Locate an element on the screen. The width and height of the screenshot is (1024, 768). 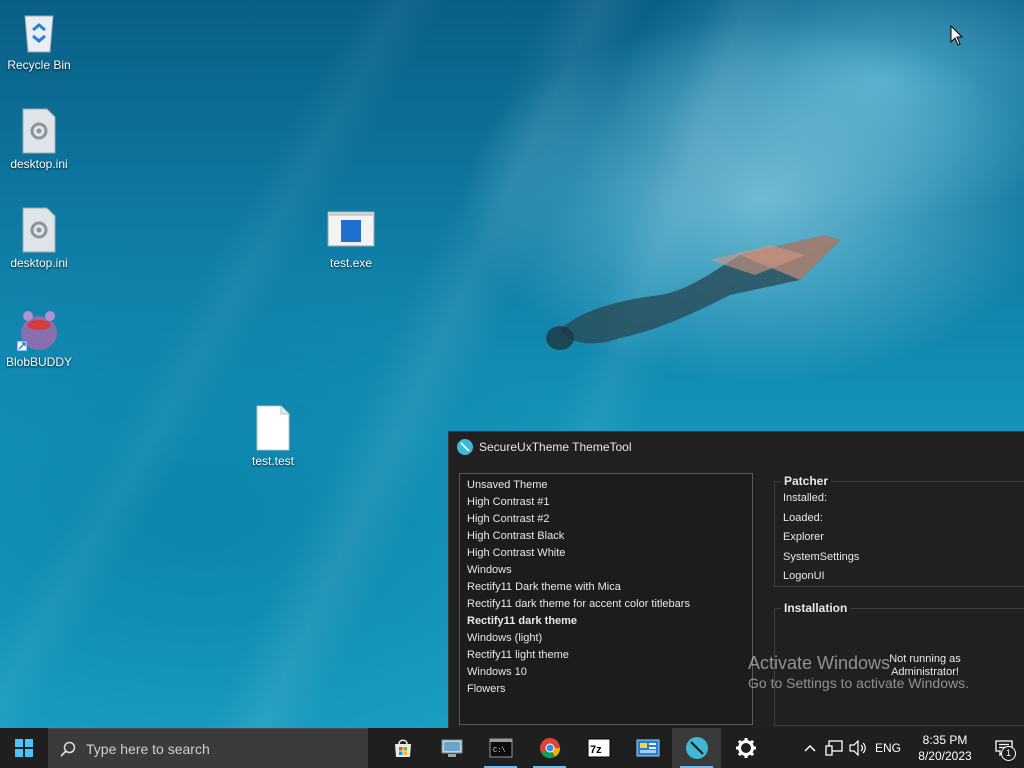
speaker-icon is located at coordinates (857, 748).